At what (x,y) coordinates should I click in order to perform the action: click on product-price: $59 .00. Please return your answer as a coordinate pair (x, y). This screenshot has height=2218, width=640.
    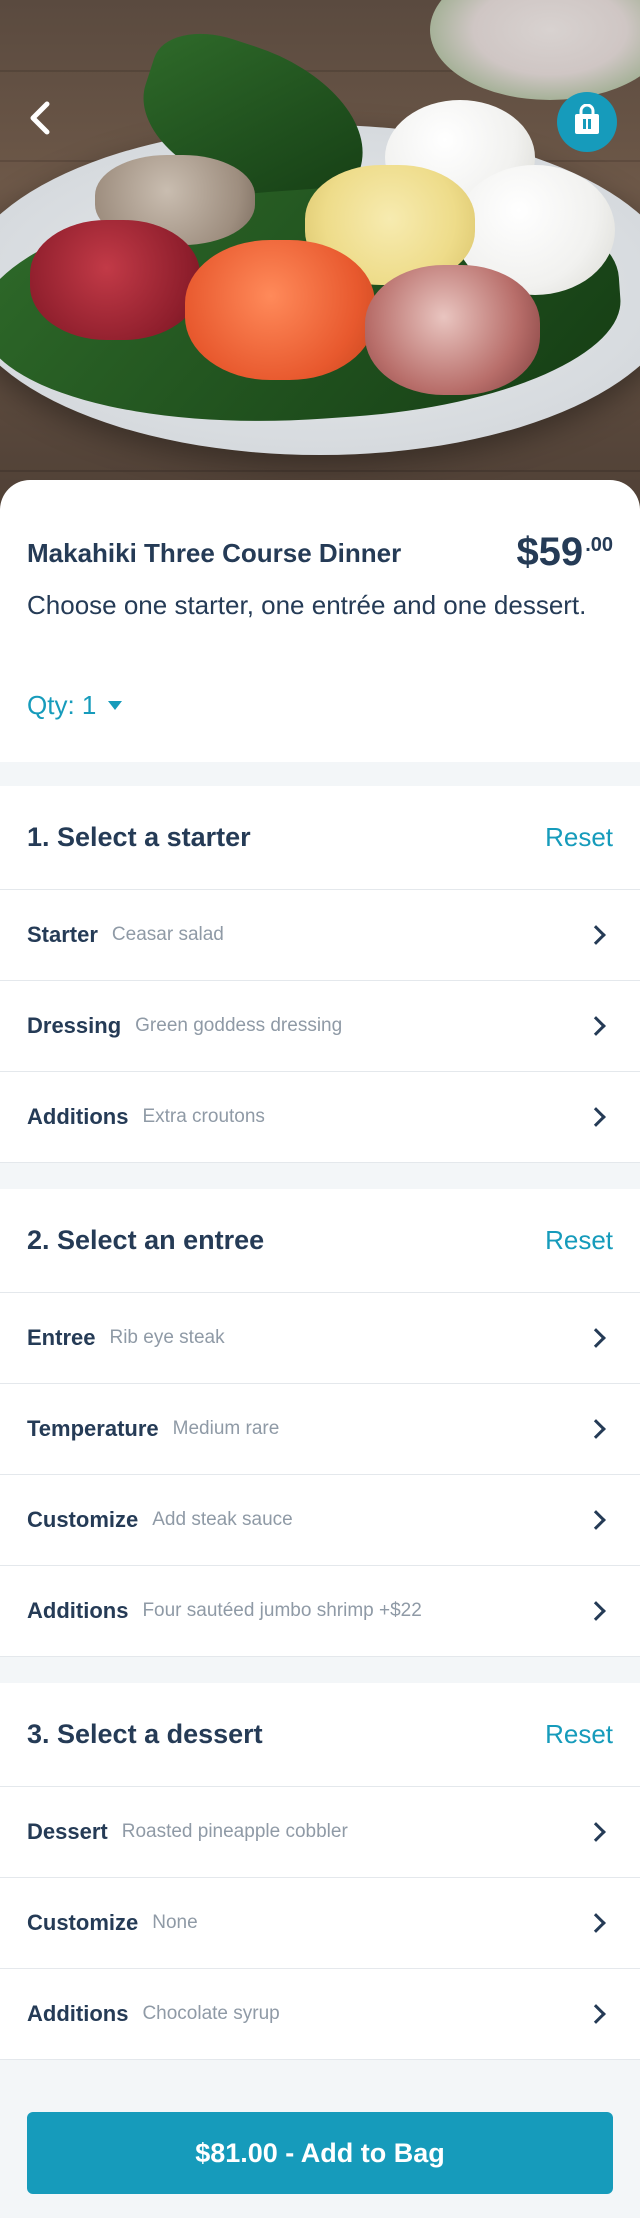
    Looking at the image, I should click on (564, 552).